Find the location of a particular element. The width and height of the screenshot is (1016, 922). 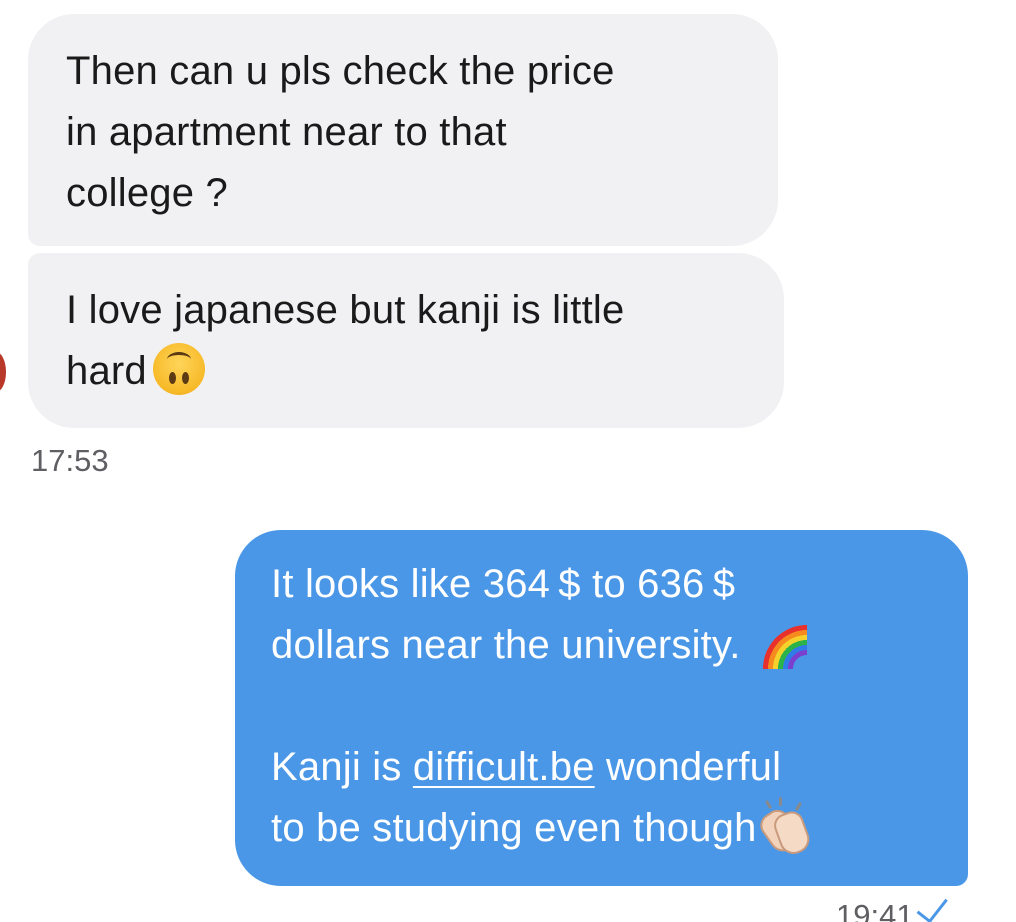

message-link: difficult.be is located at coordinates (504, 767).